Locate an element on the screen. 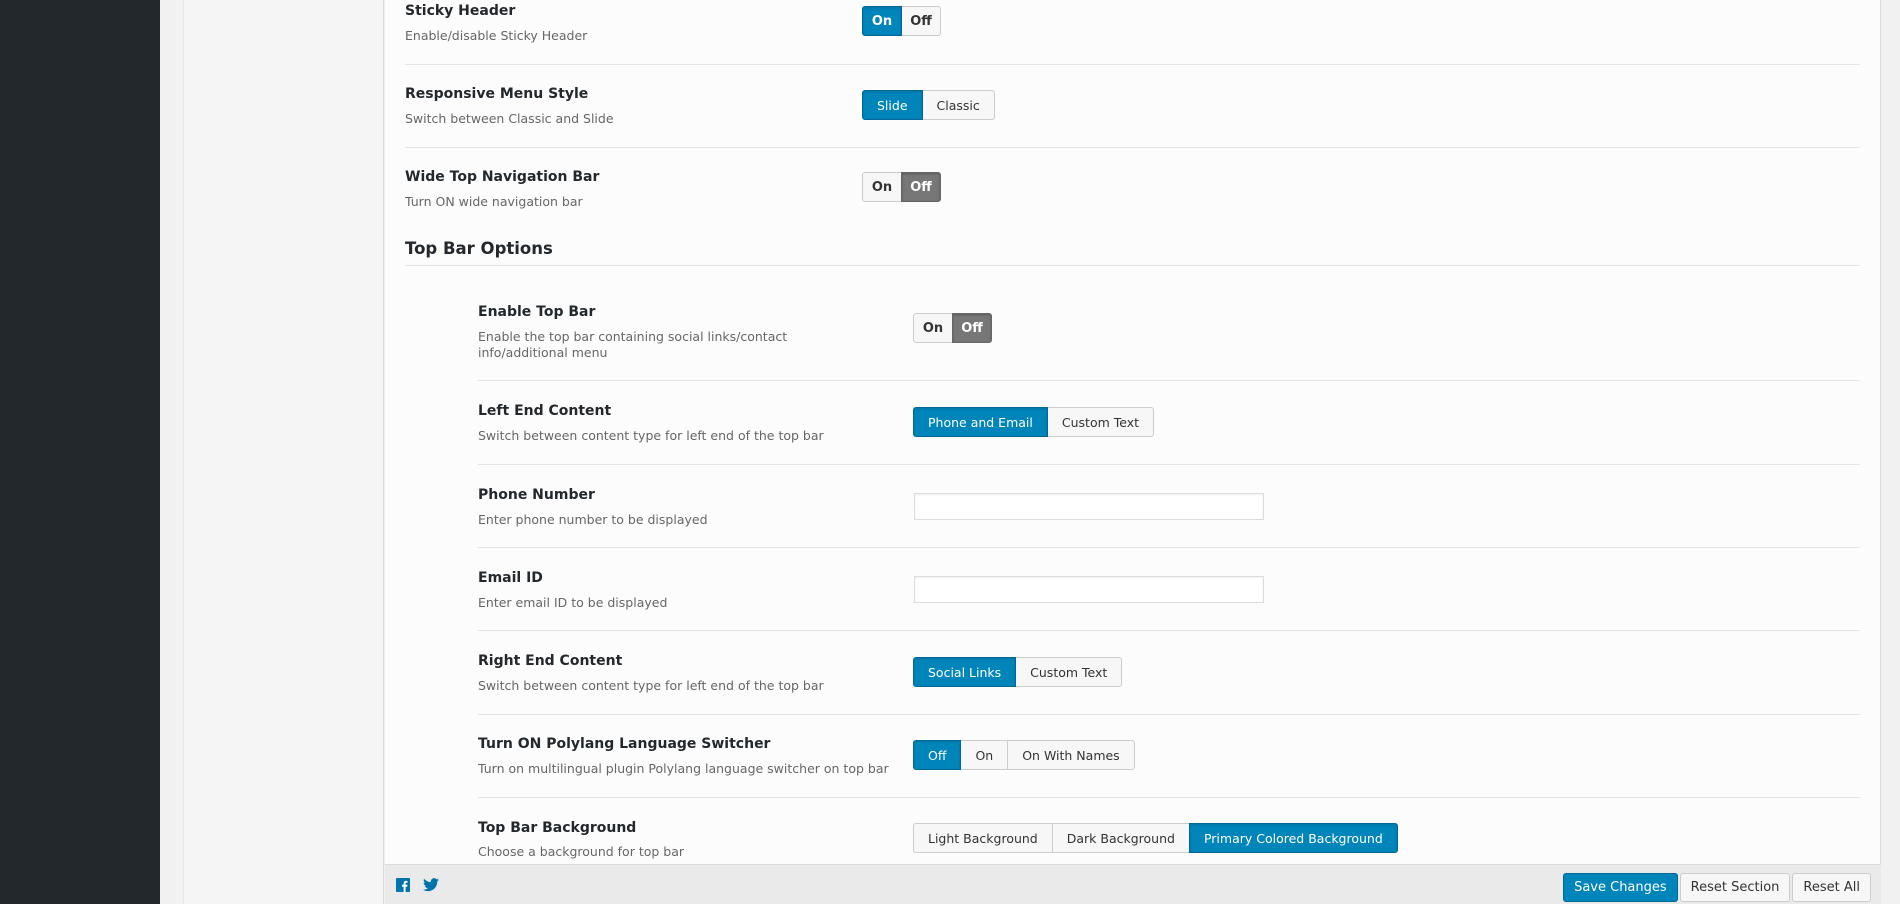  admin-sidebar is located at coordinates (80, 452).